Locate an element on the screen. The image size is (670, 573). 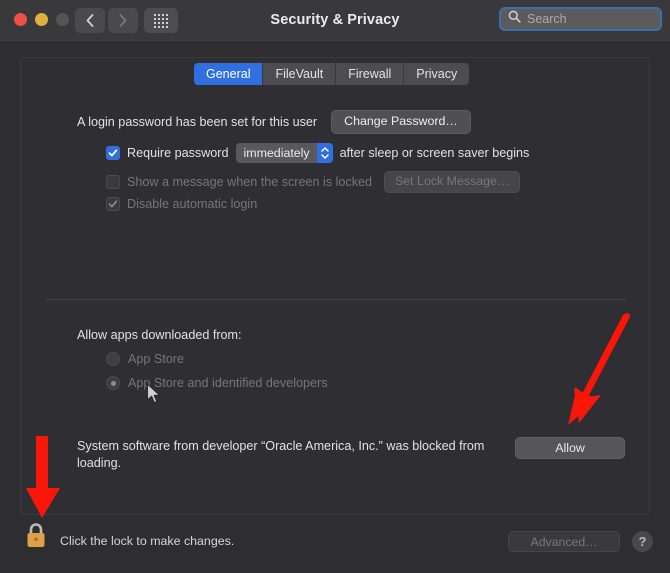
app-store-and-identified-developers-radio is located at coordinates (113, 383).